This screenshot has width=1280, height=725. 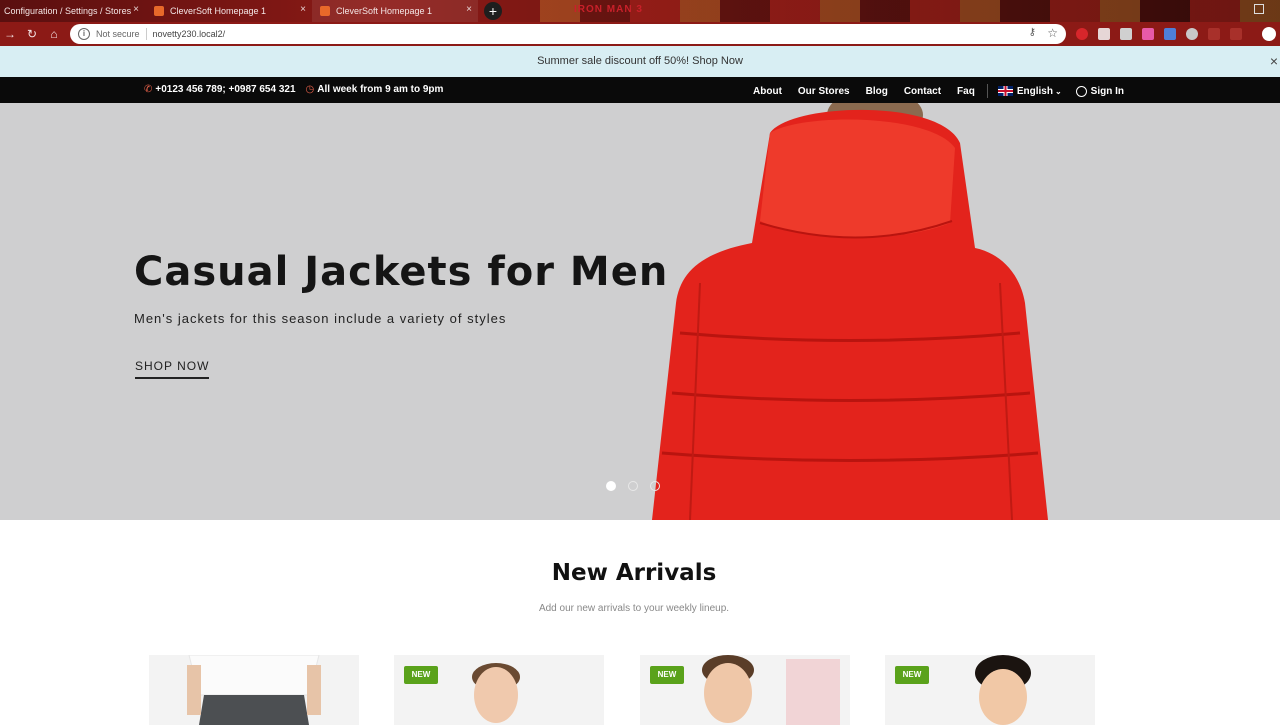 What do you see at coordinates (84, 34) in the screenshot?
I see `info-icon: i` at bounding box center [84, 34].